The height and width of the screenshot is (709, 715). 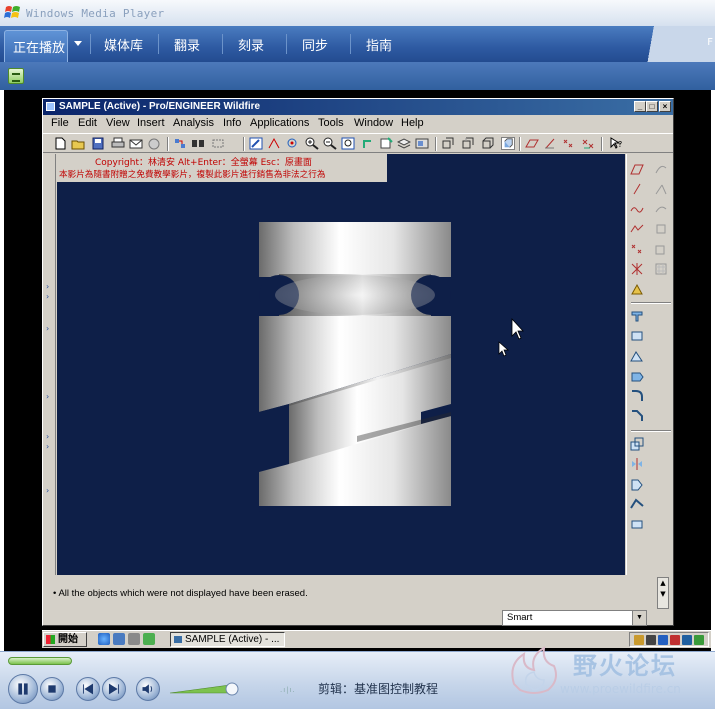 What do you see at coordinates (348, 143) in the screenshot?
I see `refit-icon` at bounding box center [348, 143].